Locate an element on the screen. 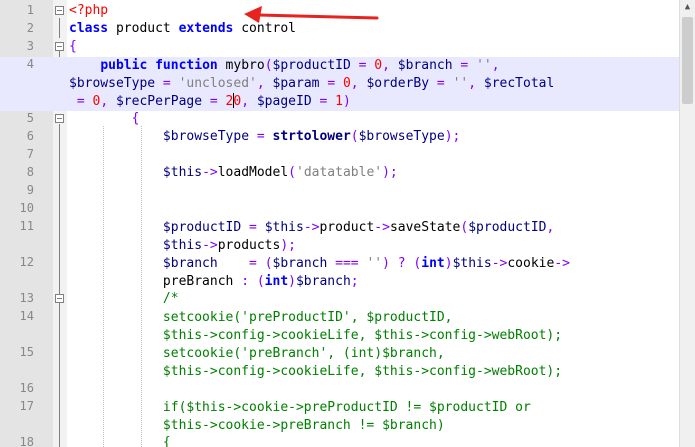 This screenshot has width=695, height=447. line-number: 18 is located at coordinates (26, 441).